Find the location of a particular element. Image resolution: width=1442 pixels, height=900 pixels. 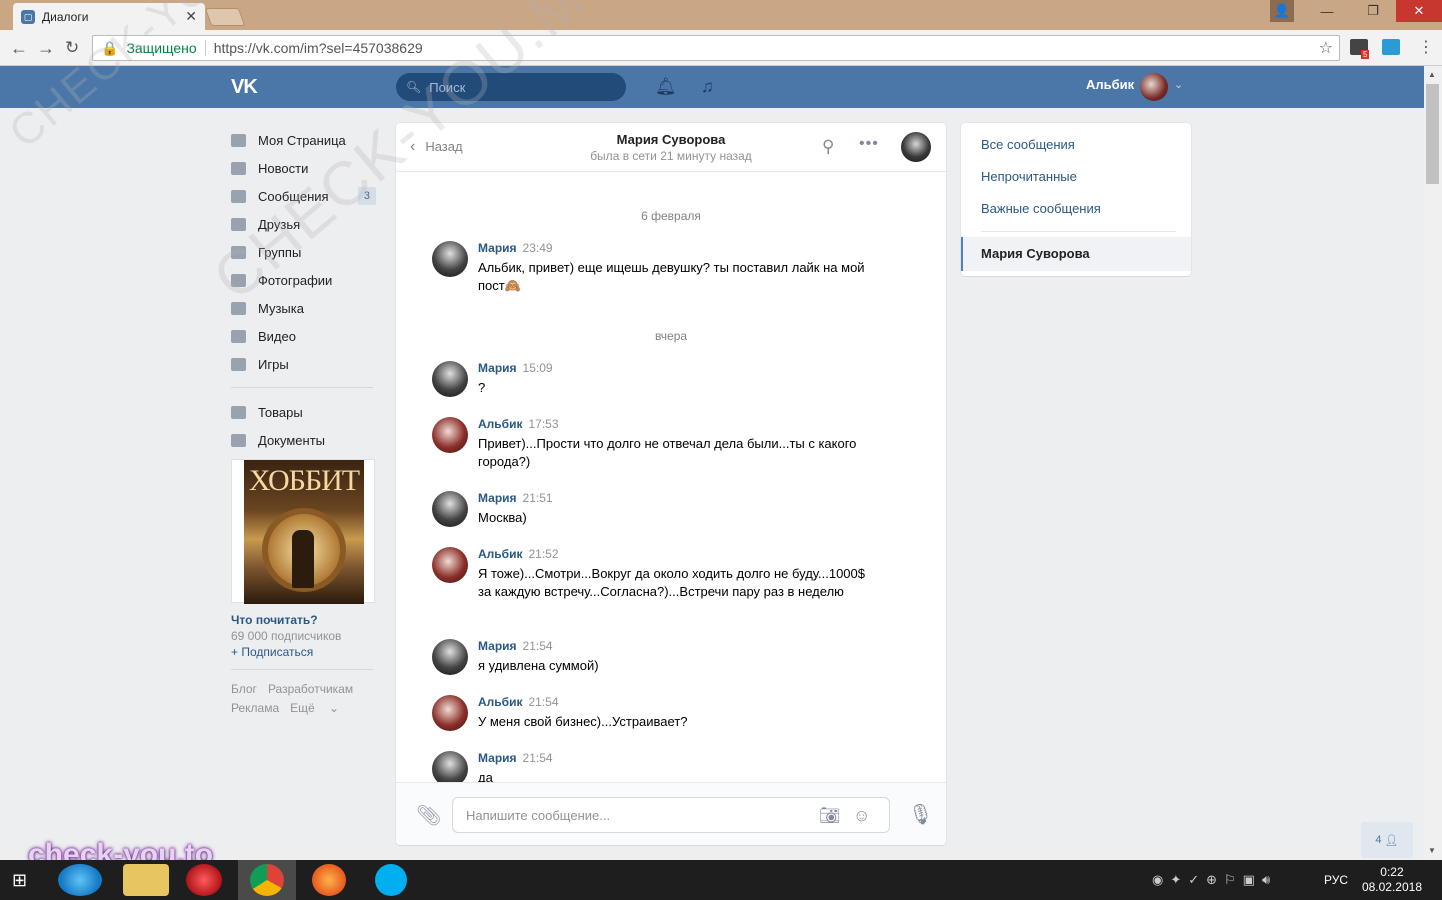

footer-ads-link: Реклама is located at coordinates (255, 708).